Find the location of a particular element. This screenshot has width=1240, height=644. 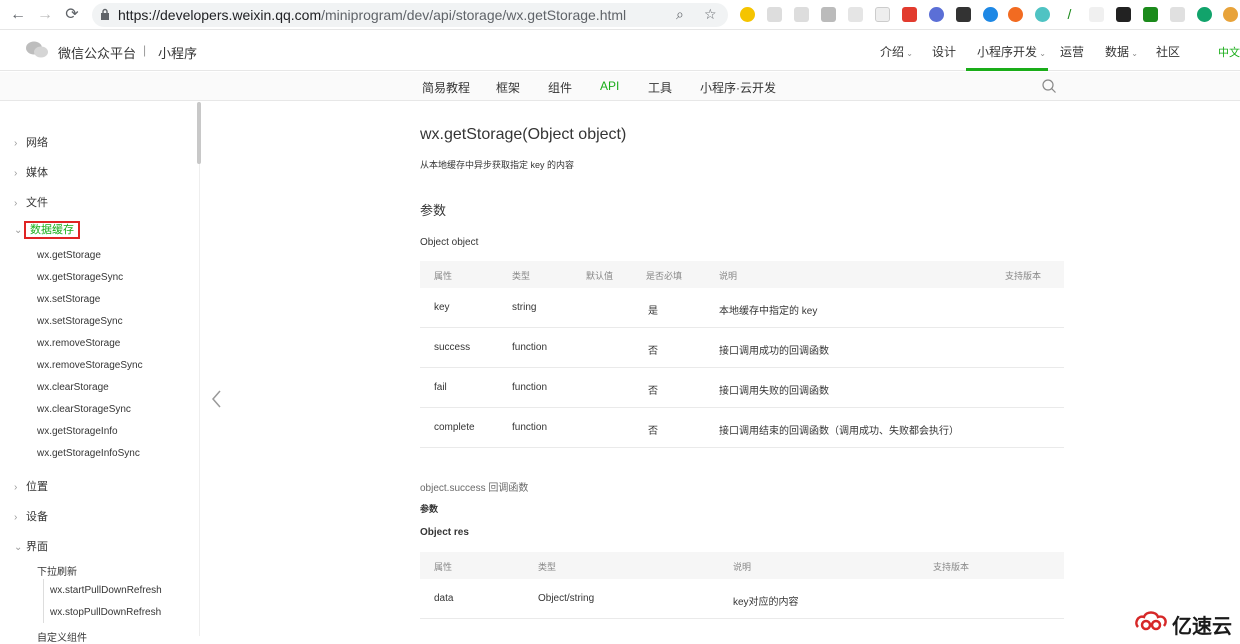

tab-components: 组件 is located at coordinates (560, 87).